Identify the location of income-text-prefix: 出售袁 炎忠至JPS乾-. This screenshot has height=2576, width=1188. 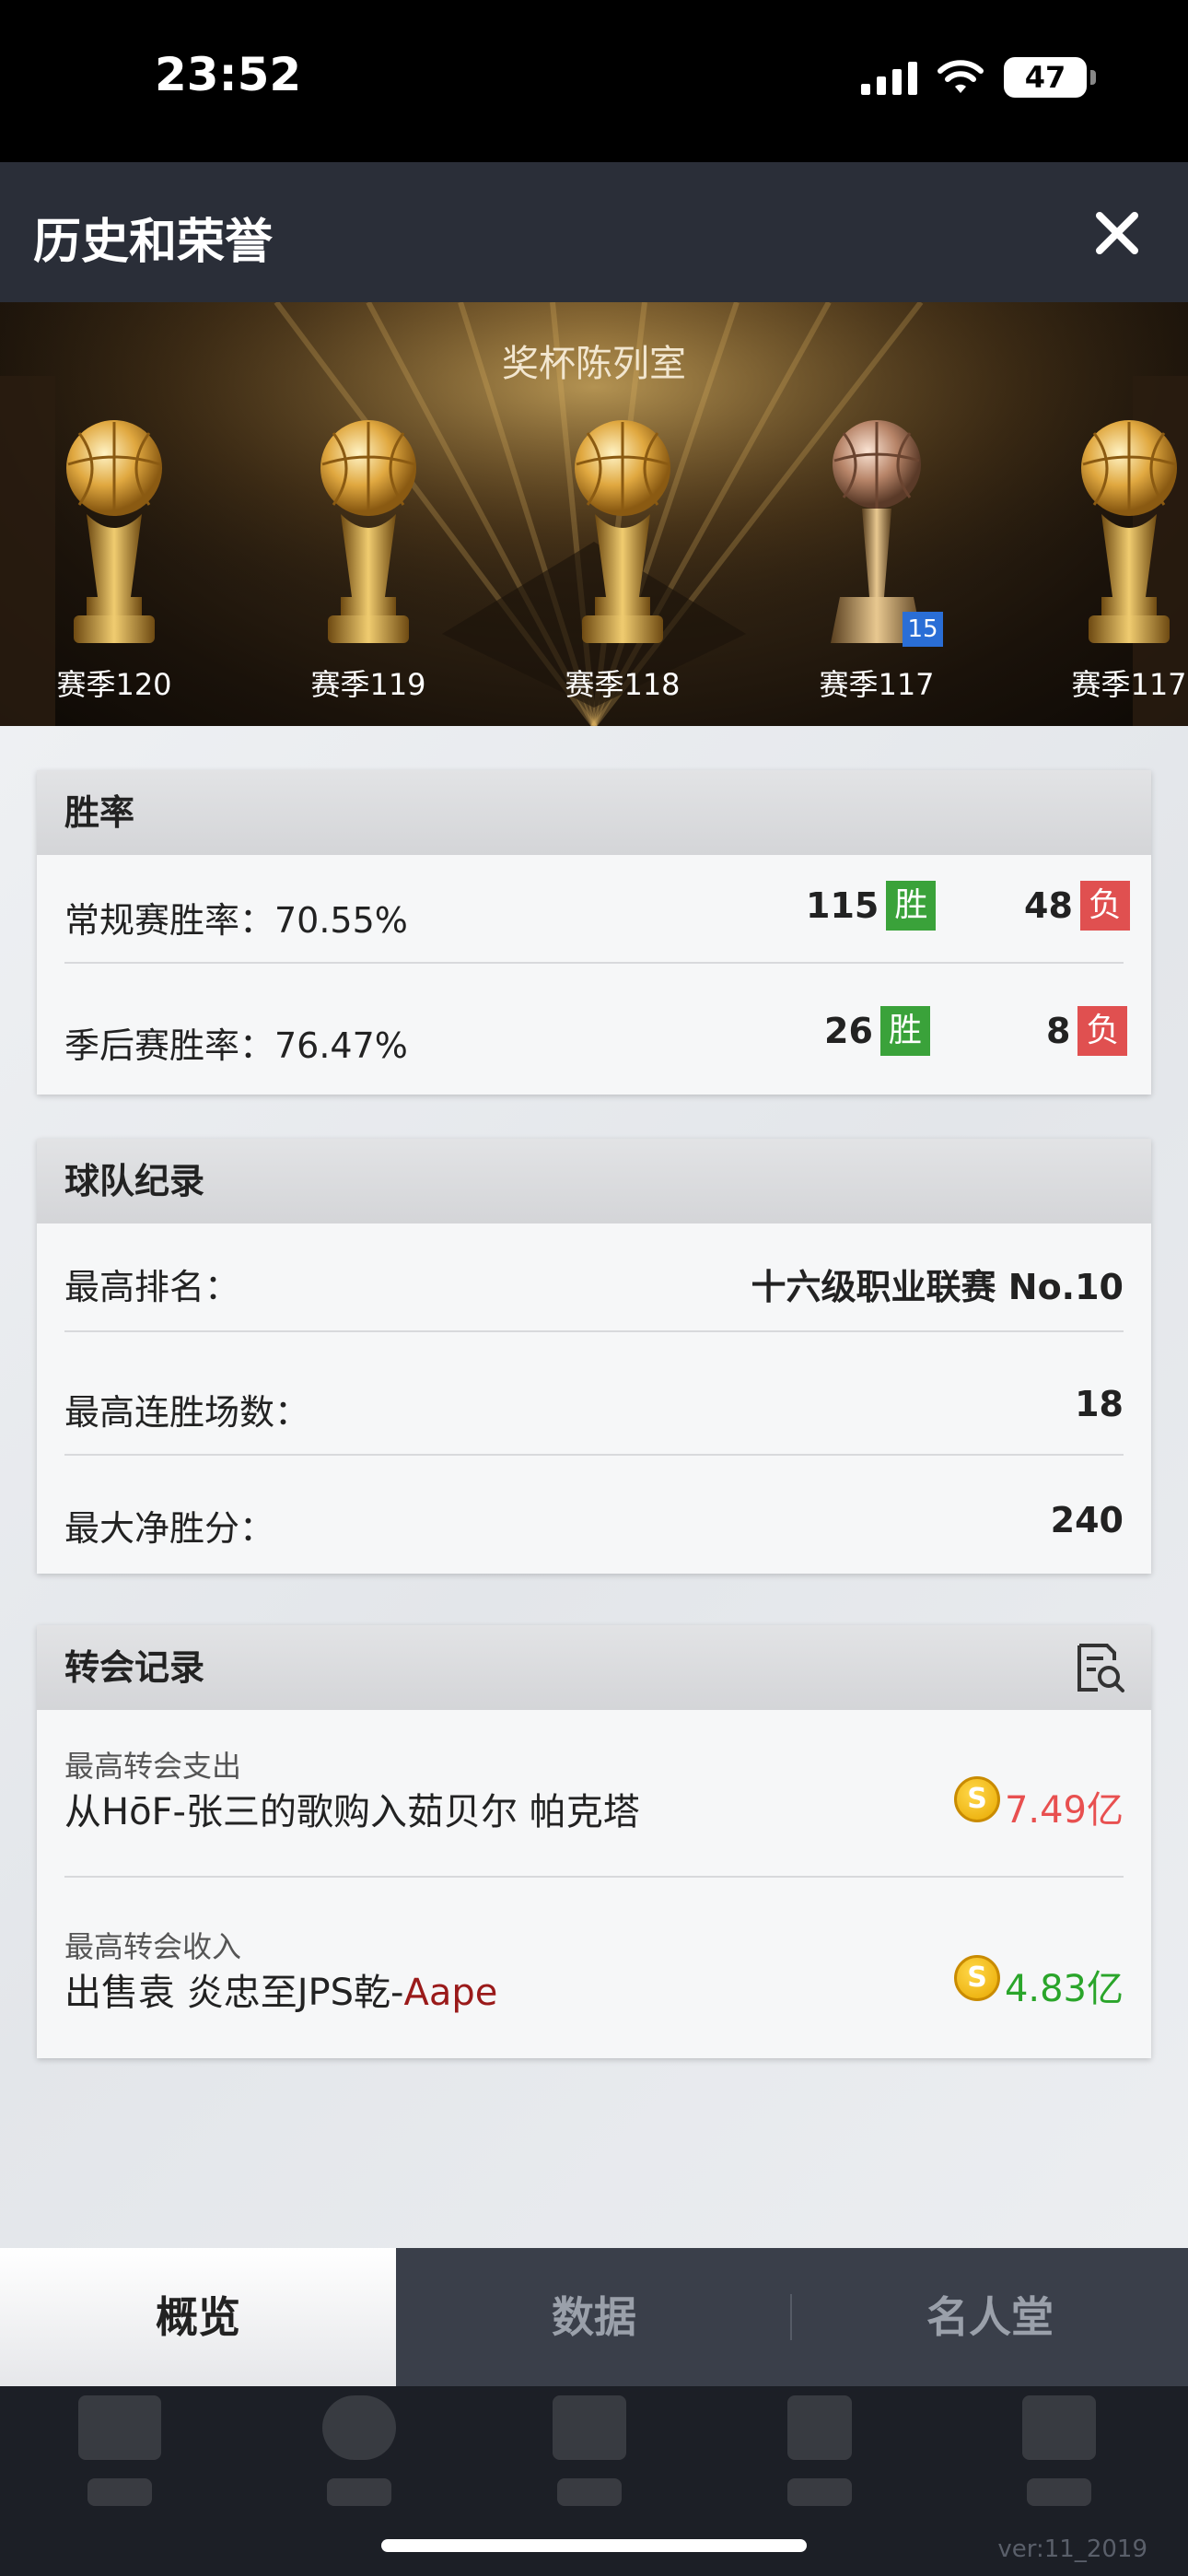
(234, 1993).